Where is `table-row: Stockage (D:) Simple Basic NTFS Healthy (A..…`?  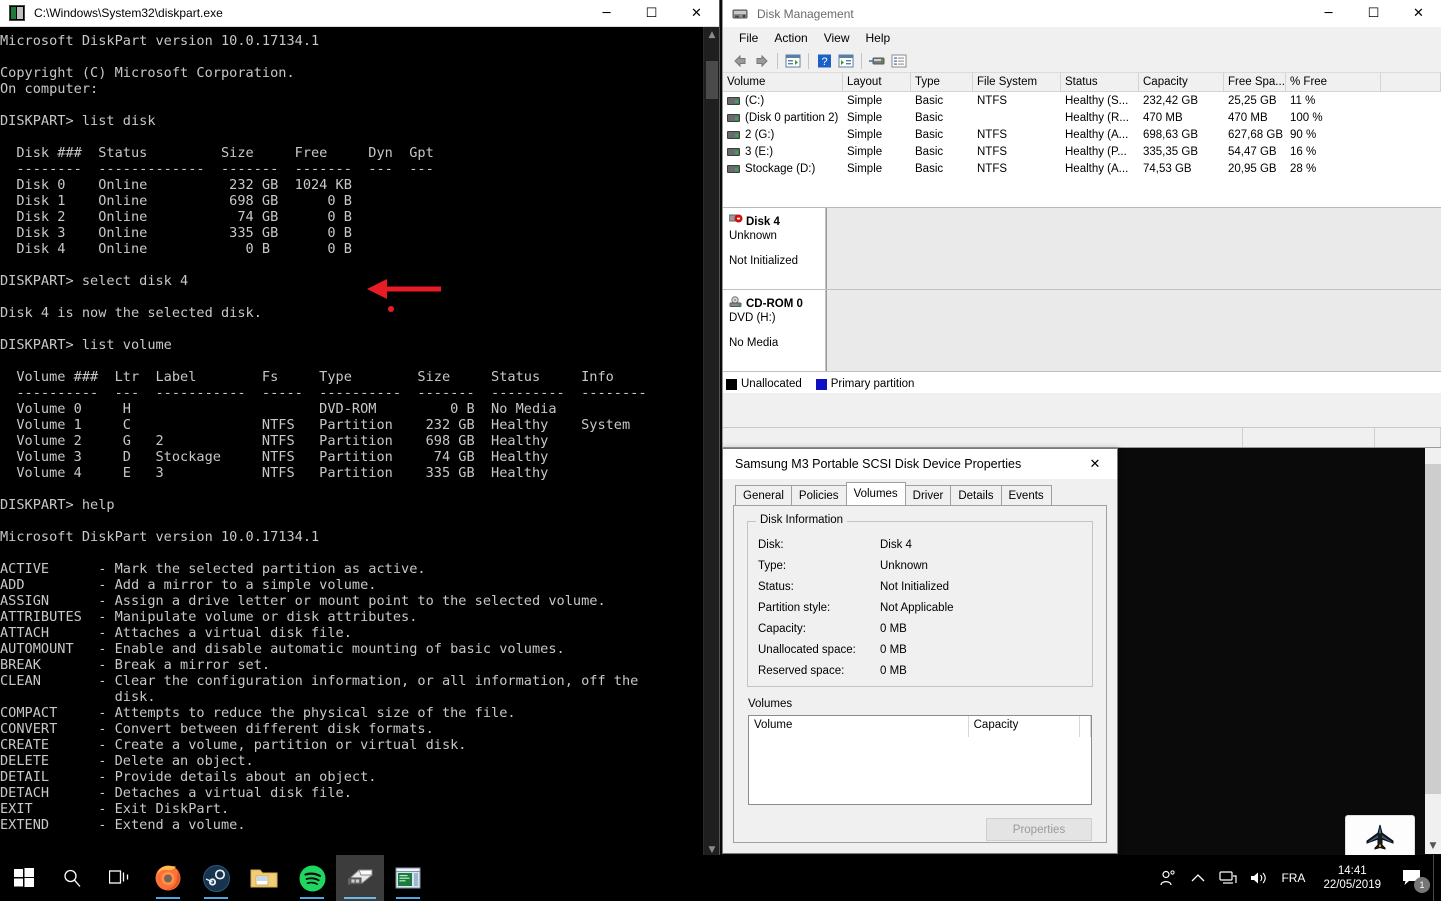
table-row: Stockage (D:) Simple Basic NTFS Healthy (A..… is located at coordinates (1082, 168).